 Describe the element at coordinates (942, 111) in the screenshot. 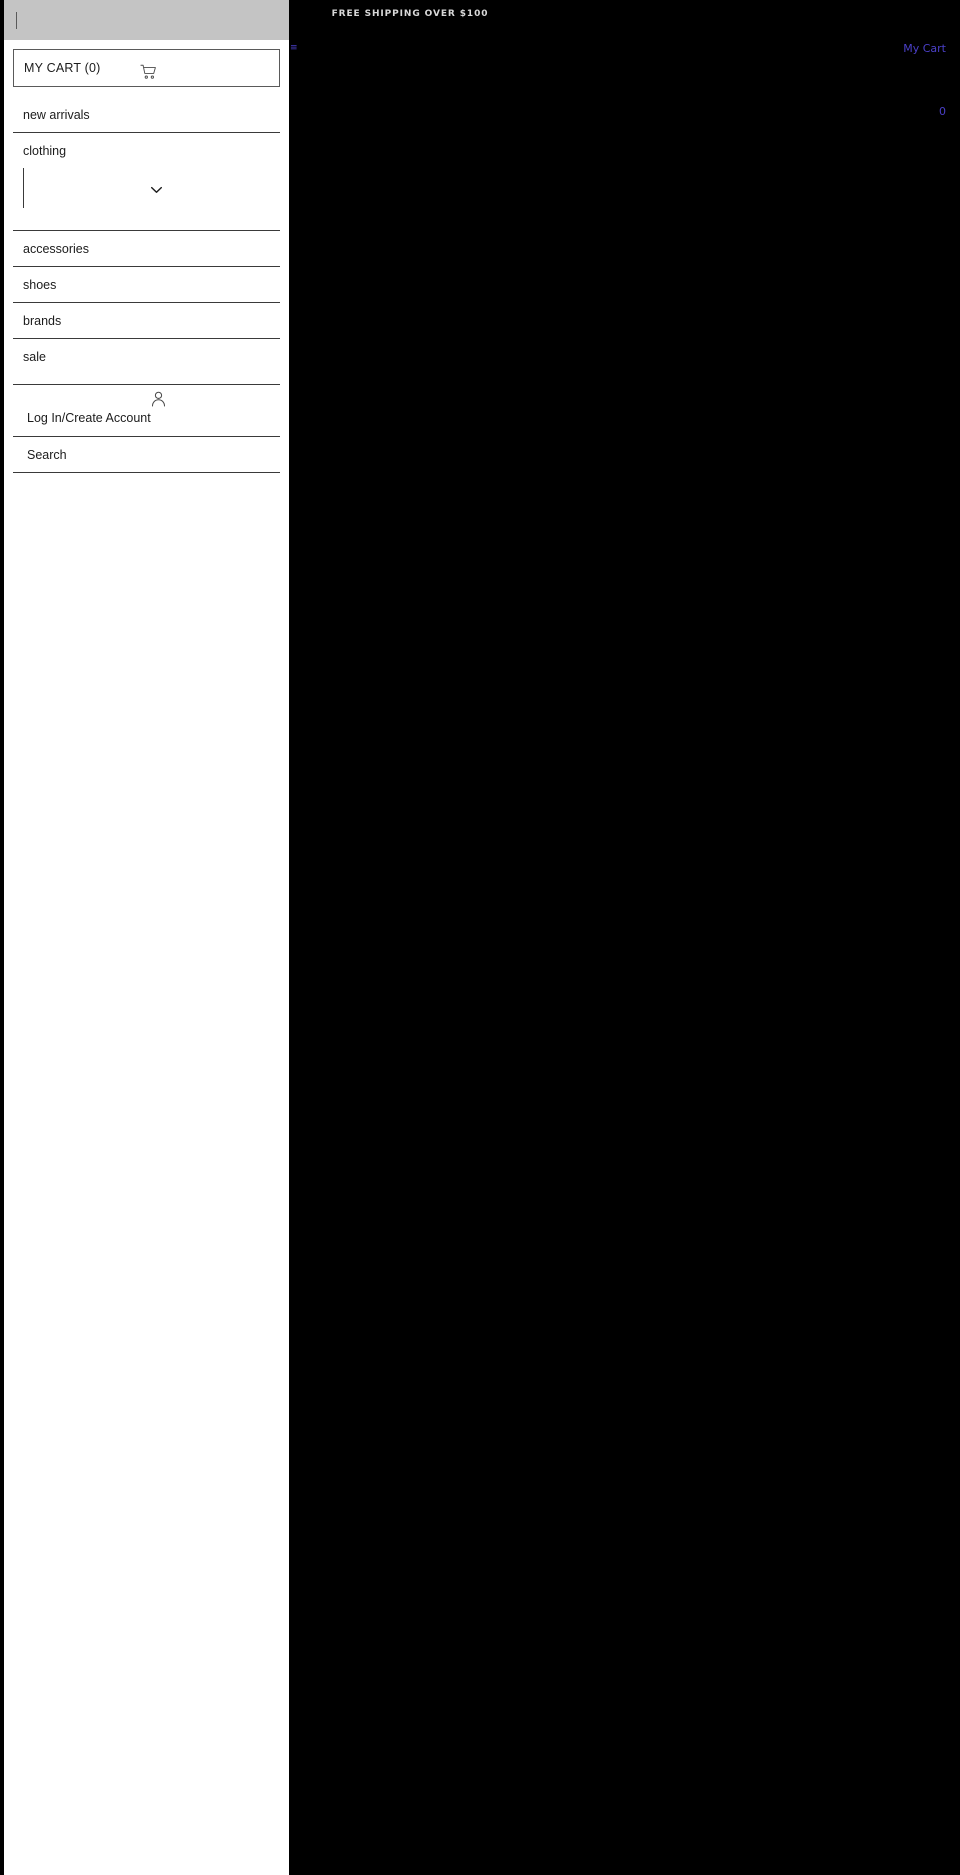

I see `cart-count-badge: 0` at that location.